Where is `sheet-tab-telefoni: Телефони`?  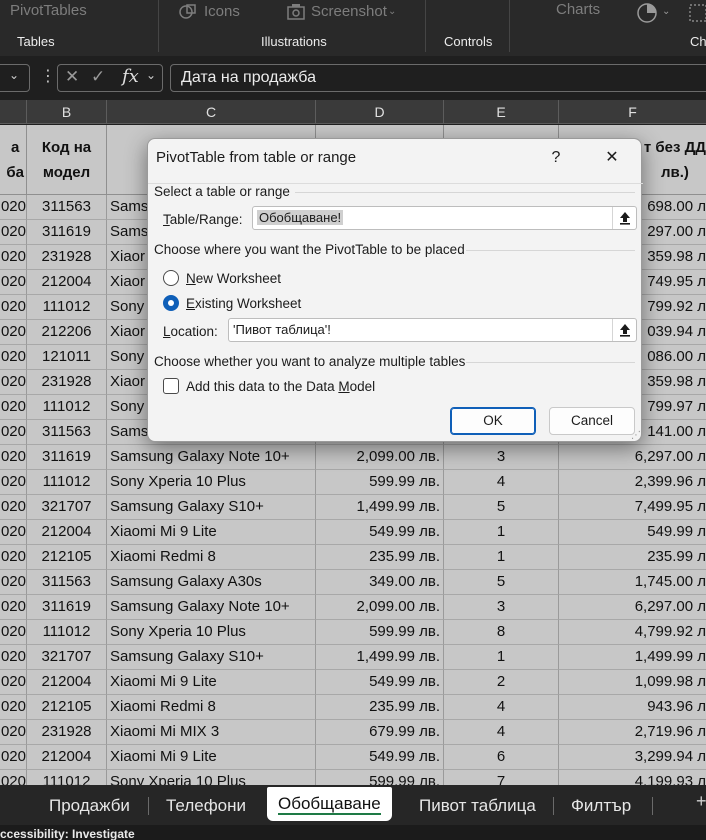
sheet-tab-telefoni: Телефони is located at coordinates (206, 806).